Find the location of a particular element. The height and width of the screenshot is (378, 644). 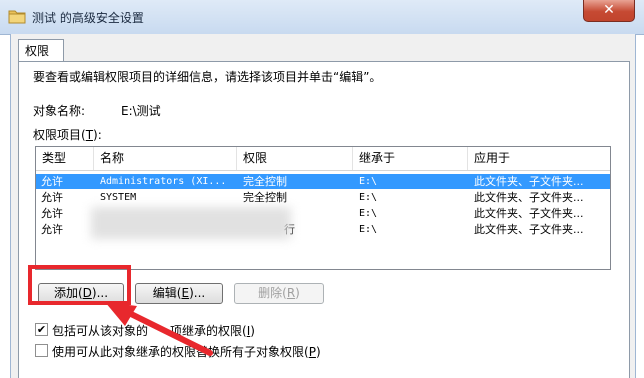

close-button: ✕ is located at coordinates (609, 11).